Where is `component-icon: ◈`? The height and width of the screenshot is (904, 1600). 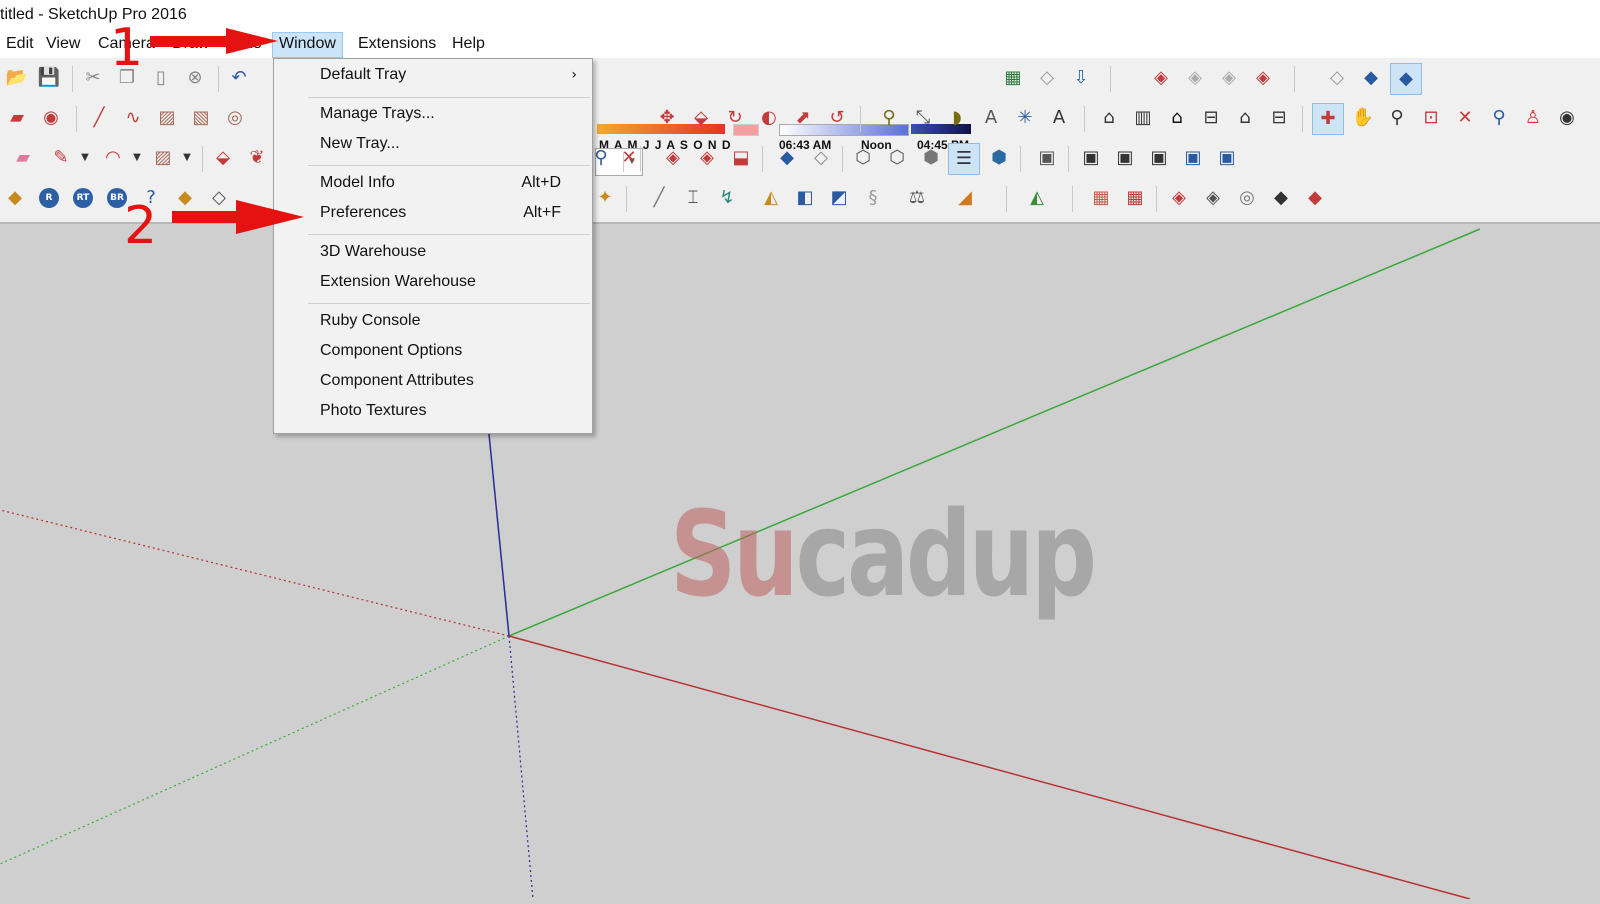
component-icon: ◈ is located at coordinates (1161, 78).